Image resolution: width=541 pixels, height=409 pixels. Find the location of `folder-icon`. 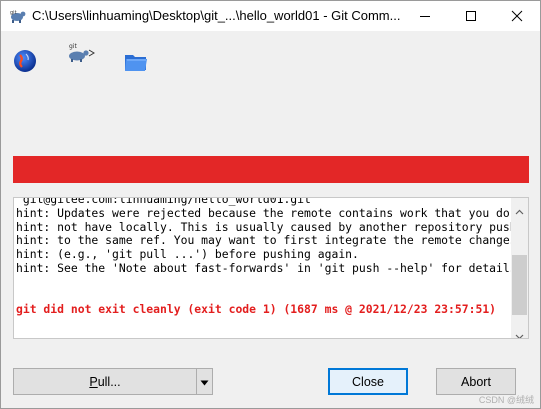

folder-icon is located at coordinates (136, 63).